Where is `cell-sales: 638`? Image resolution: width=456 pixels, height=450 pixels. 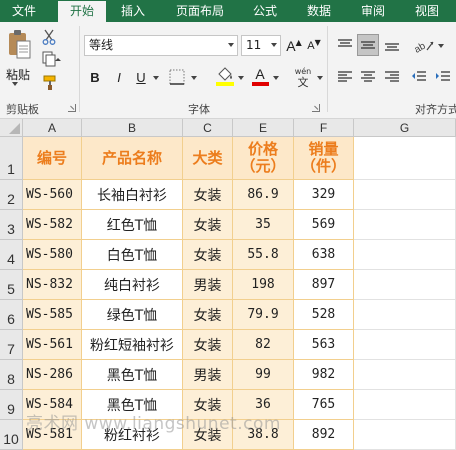
cell-sales: 638 is located at coordinates (324, 255).